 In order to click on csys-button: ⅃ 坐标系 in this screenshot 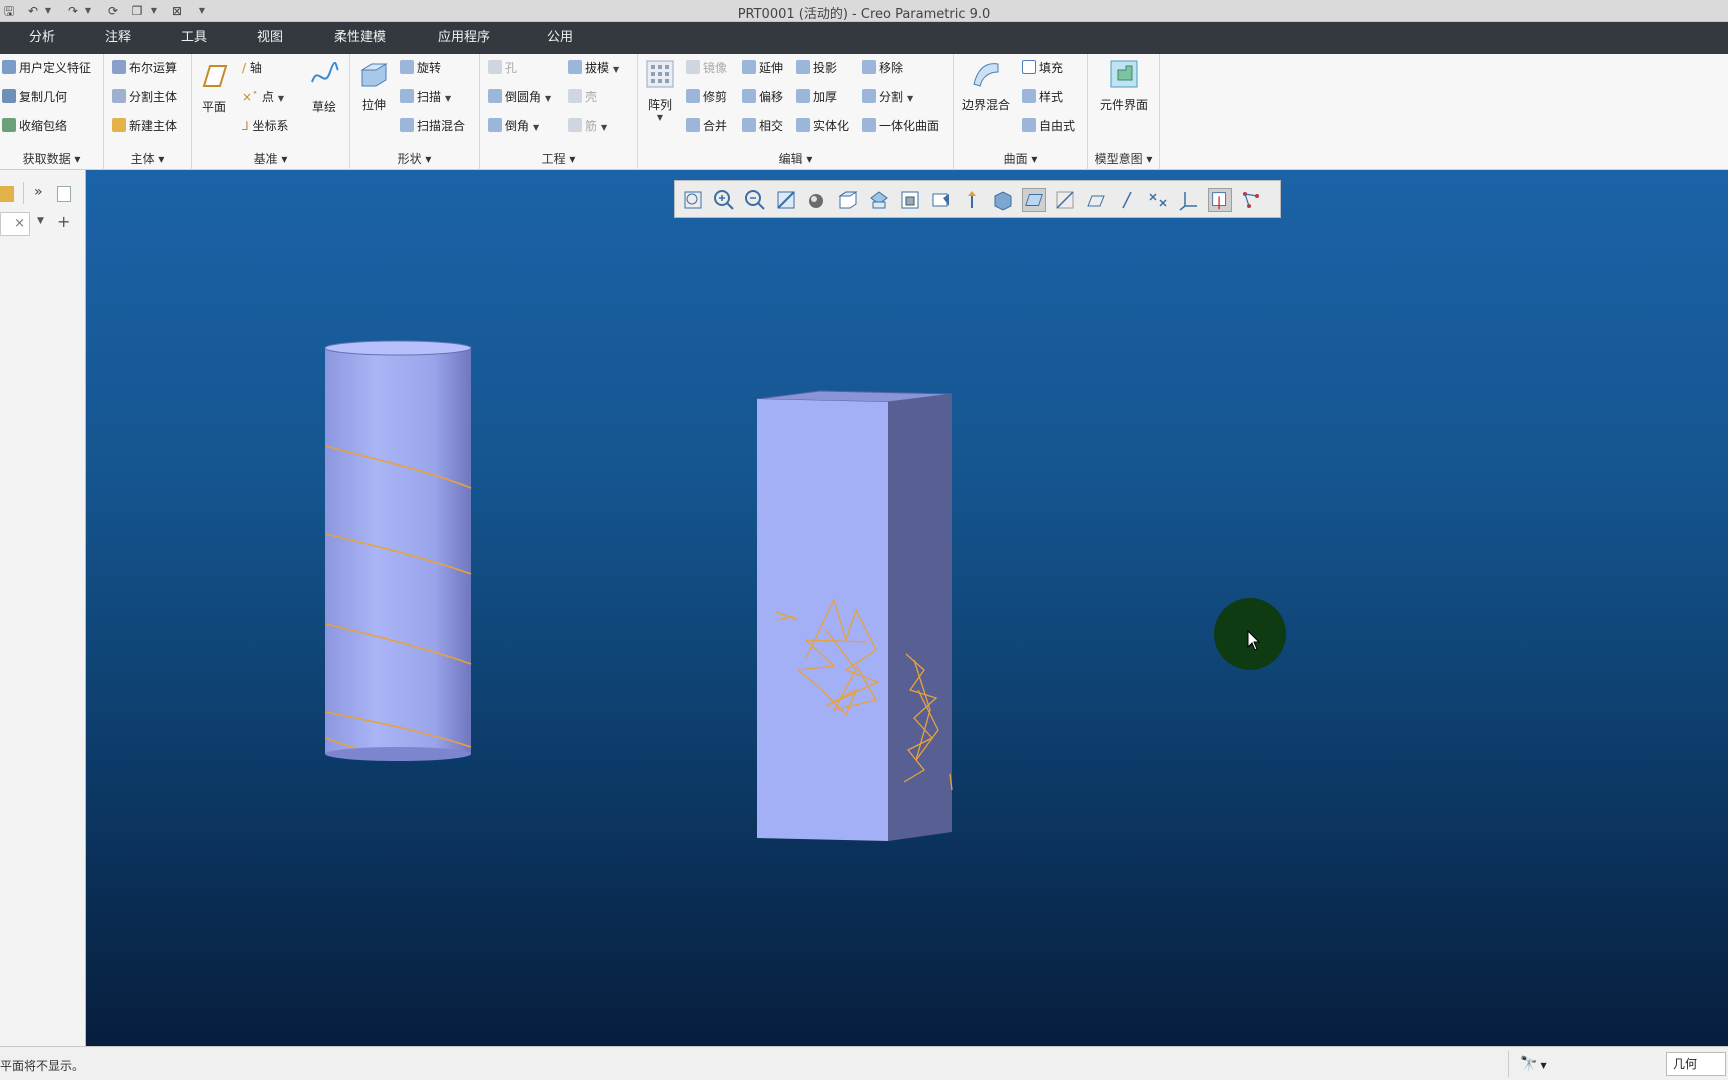, I will do `click(265, 126)`.